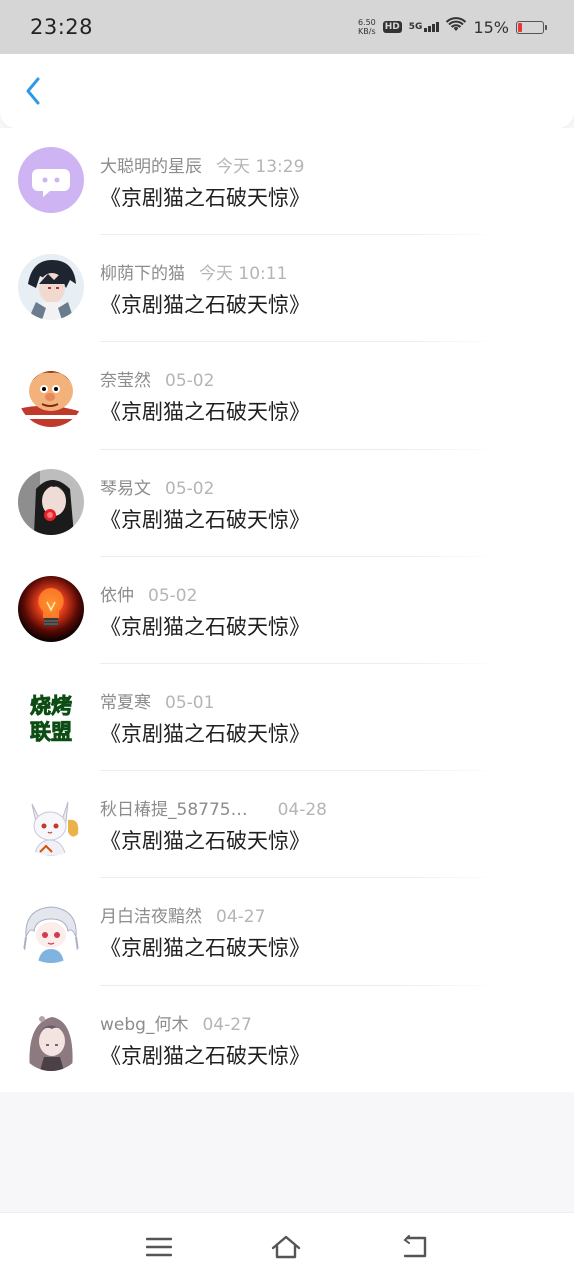 Image resolution: width=574 pixels, height=1280 pixels. Describe the element at coordinates (287, 932) in the screenshot. I see `list-item: 月白洁夜黯然 04-27 《京剧猫之石破天惊》` at that location.